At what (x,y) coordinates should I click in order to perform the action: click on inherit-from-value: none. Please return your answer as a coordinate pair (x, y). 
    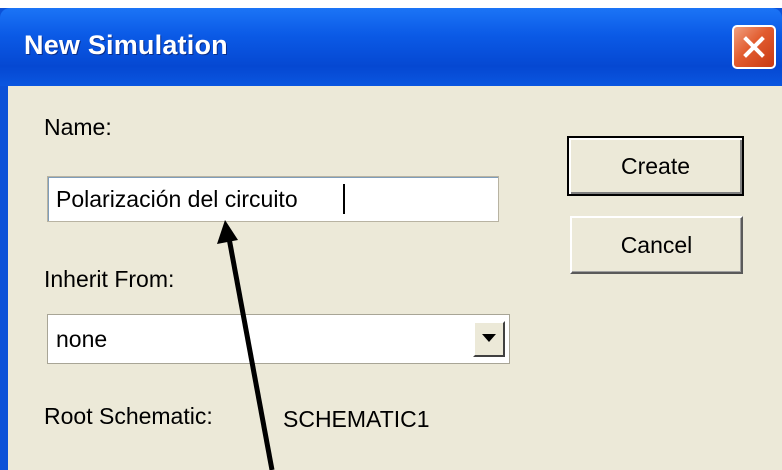
    Looking at the image, I should click on (82, 339).